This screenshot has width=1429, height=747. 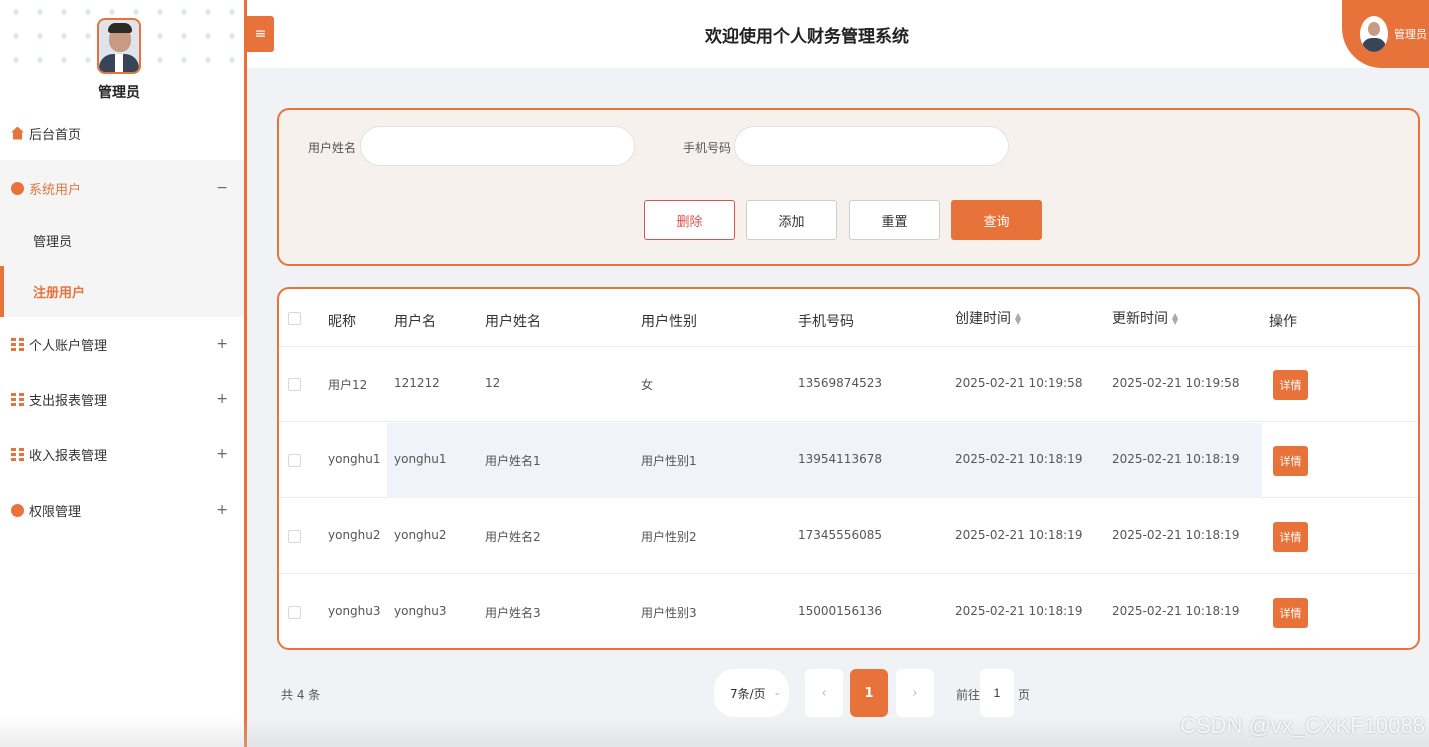 I want to click on cell-gender: 用户性别2, so click(x=669, y=537).